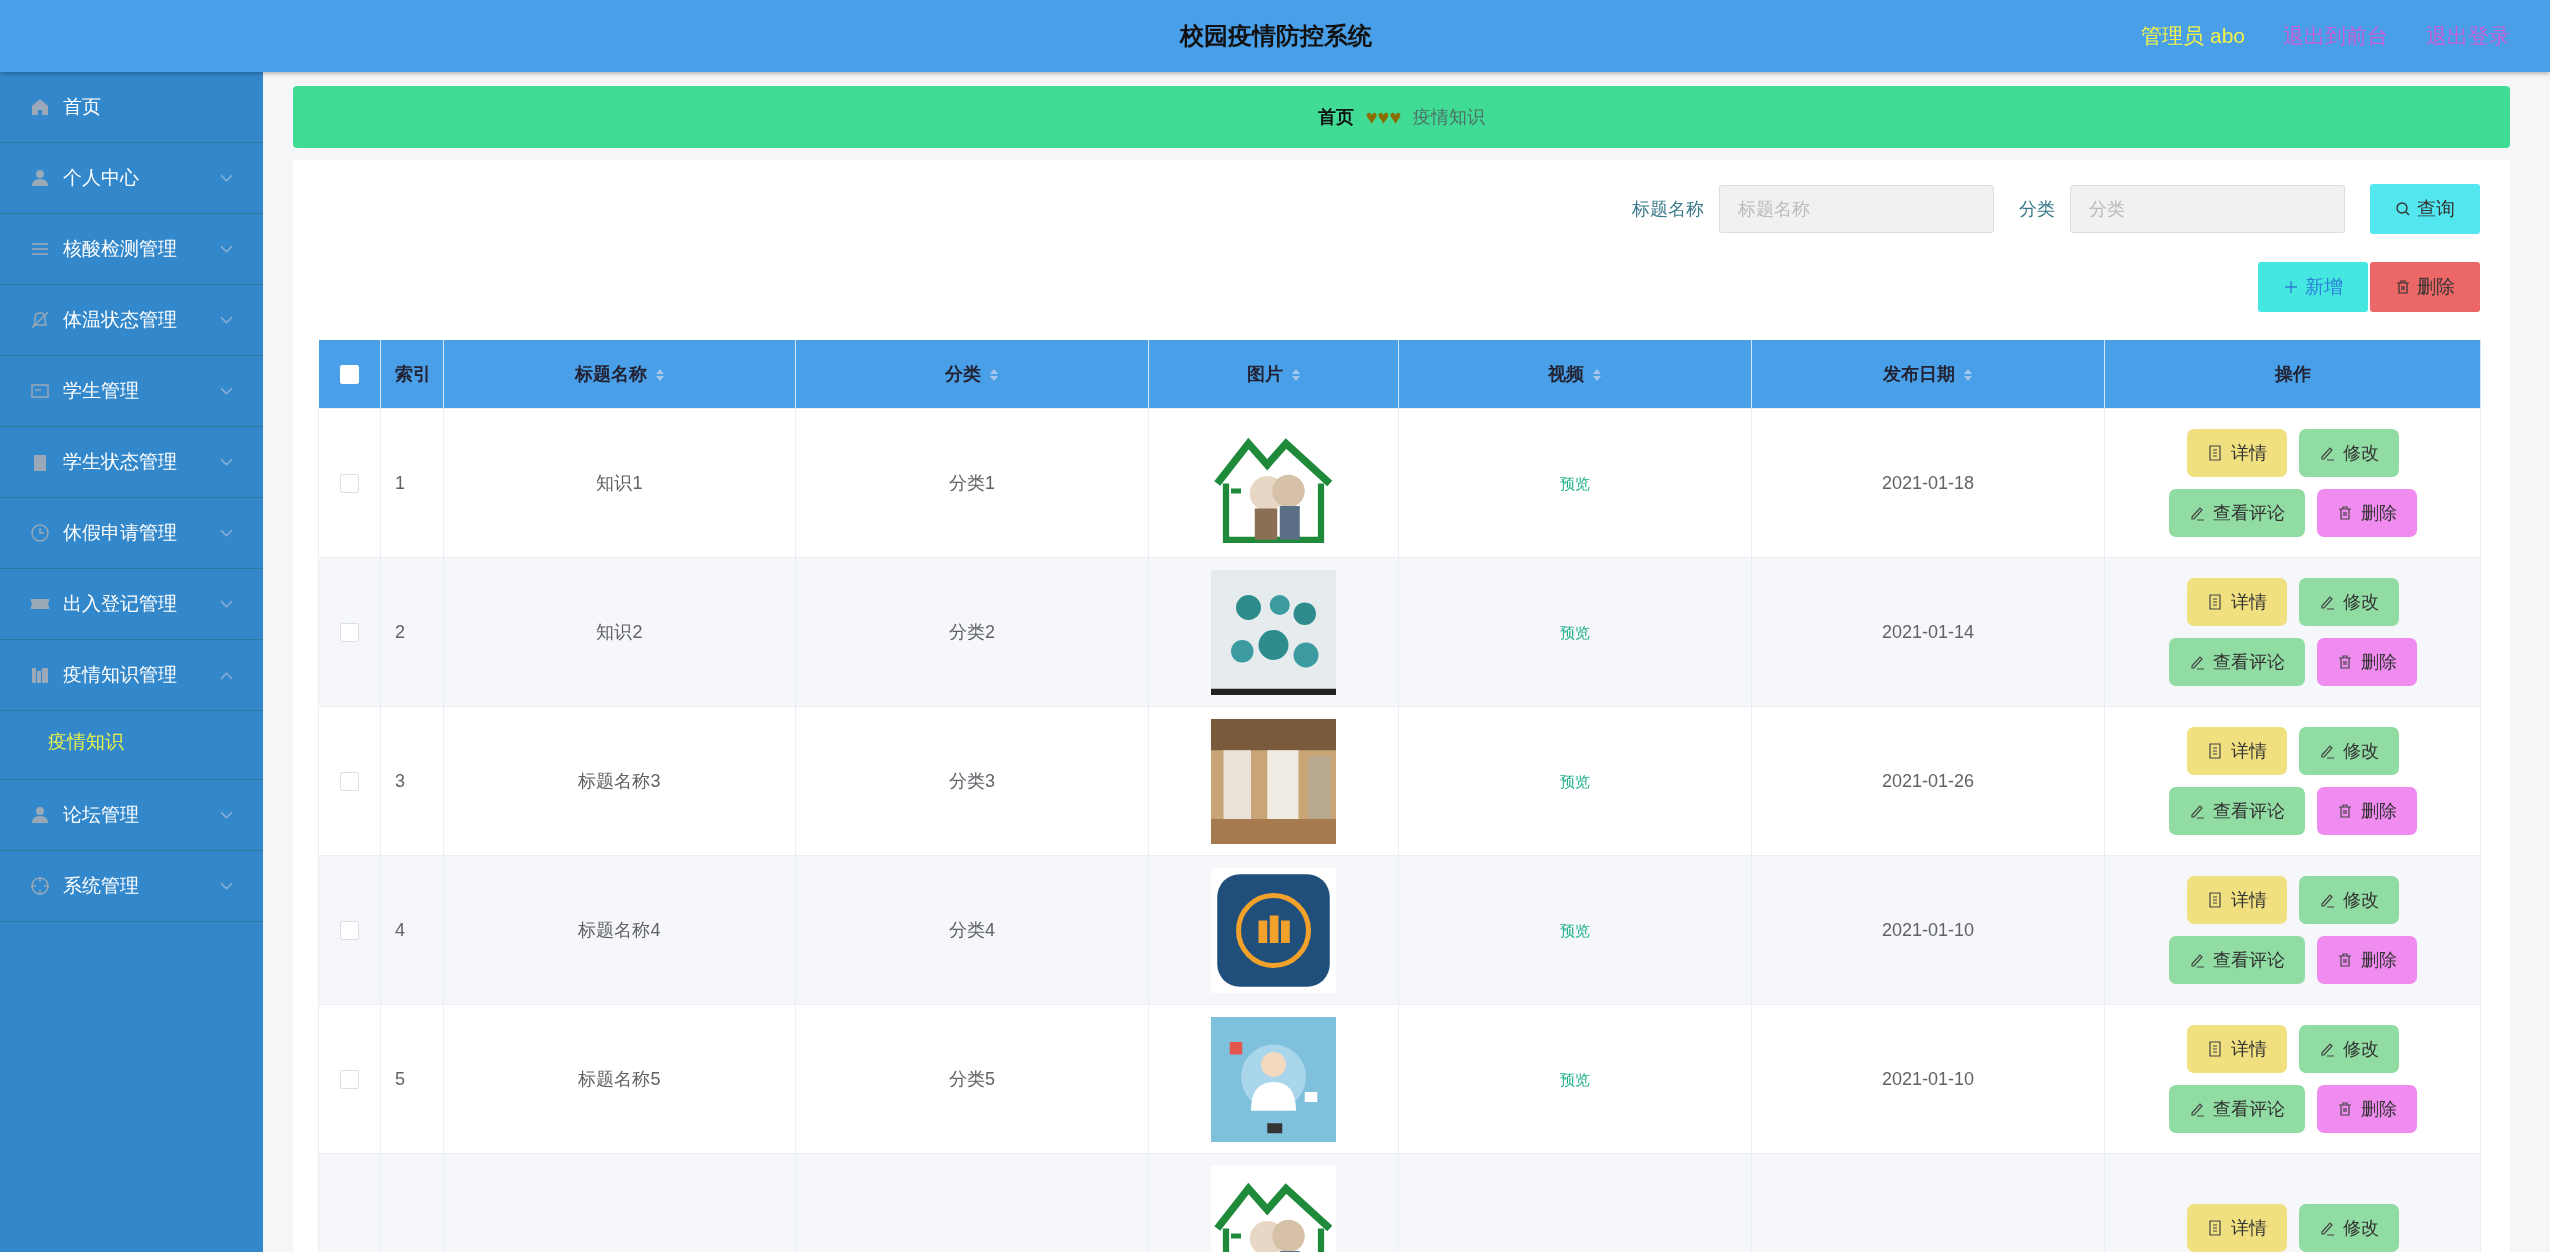  I want to click on target-icon, so click(40, 886).